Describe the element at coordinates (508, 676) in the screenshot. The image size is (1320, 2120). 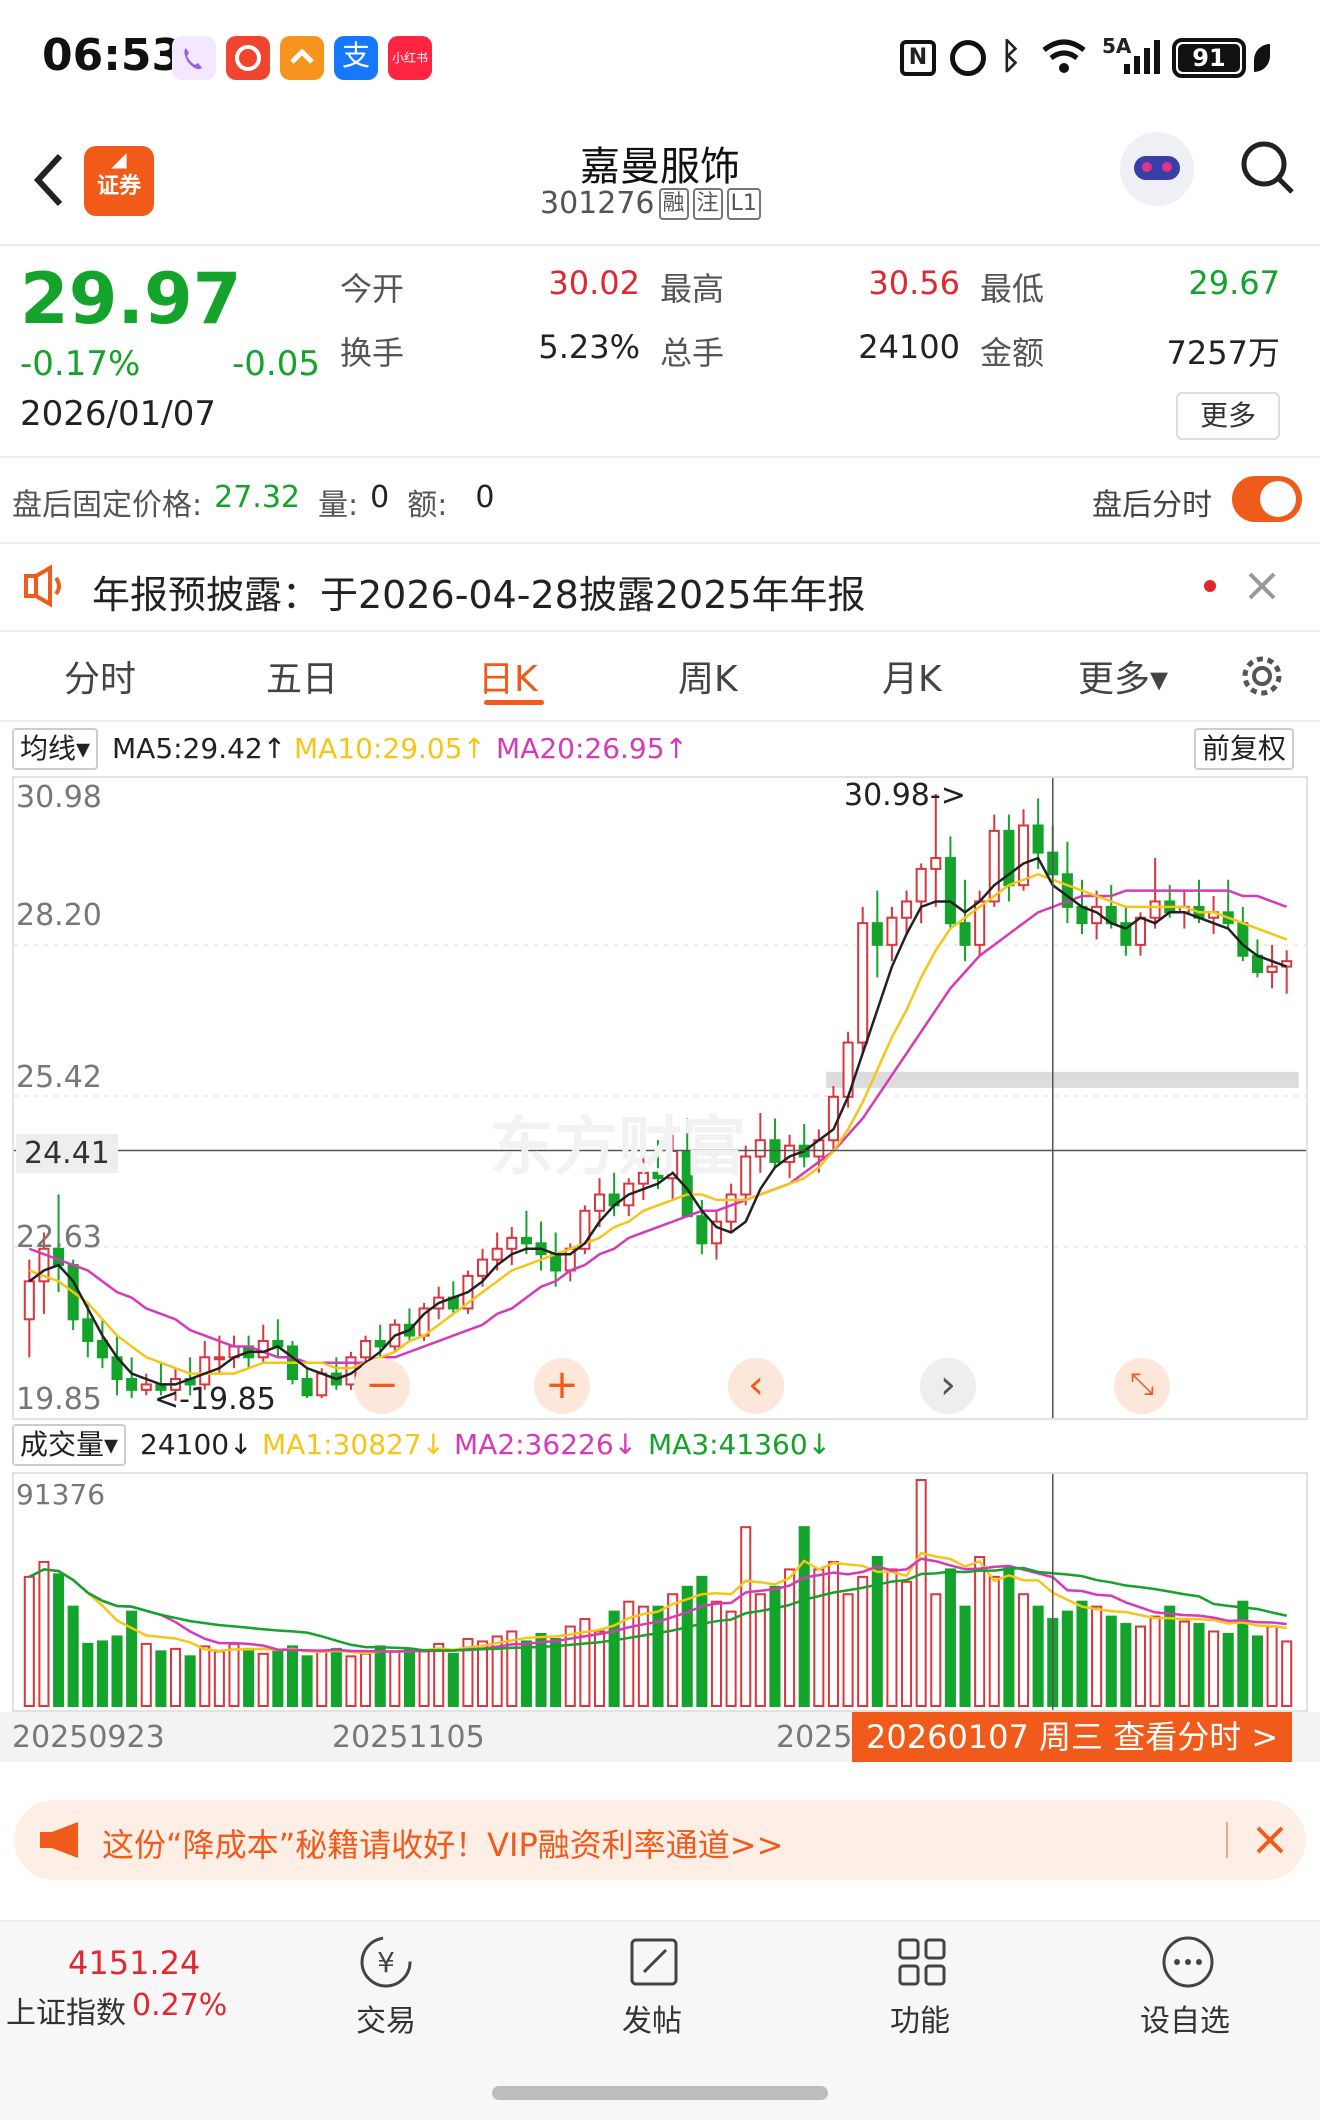
I see `tab-daily-k: 日K` at that location.